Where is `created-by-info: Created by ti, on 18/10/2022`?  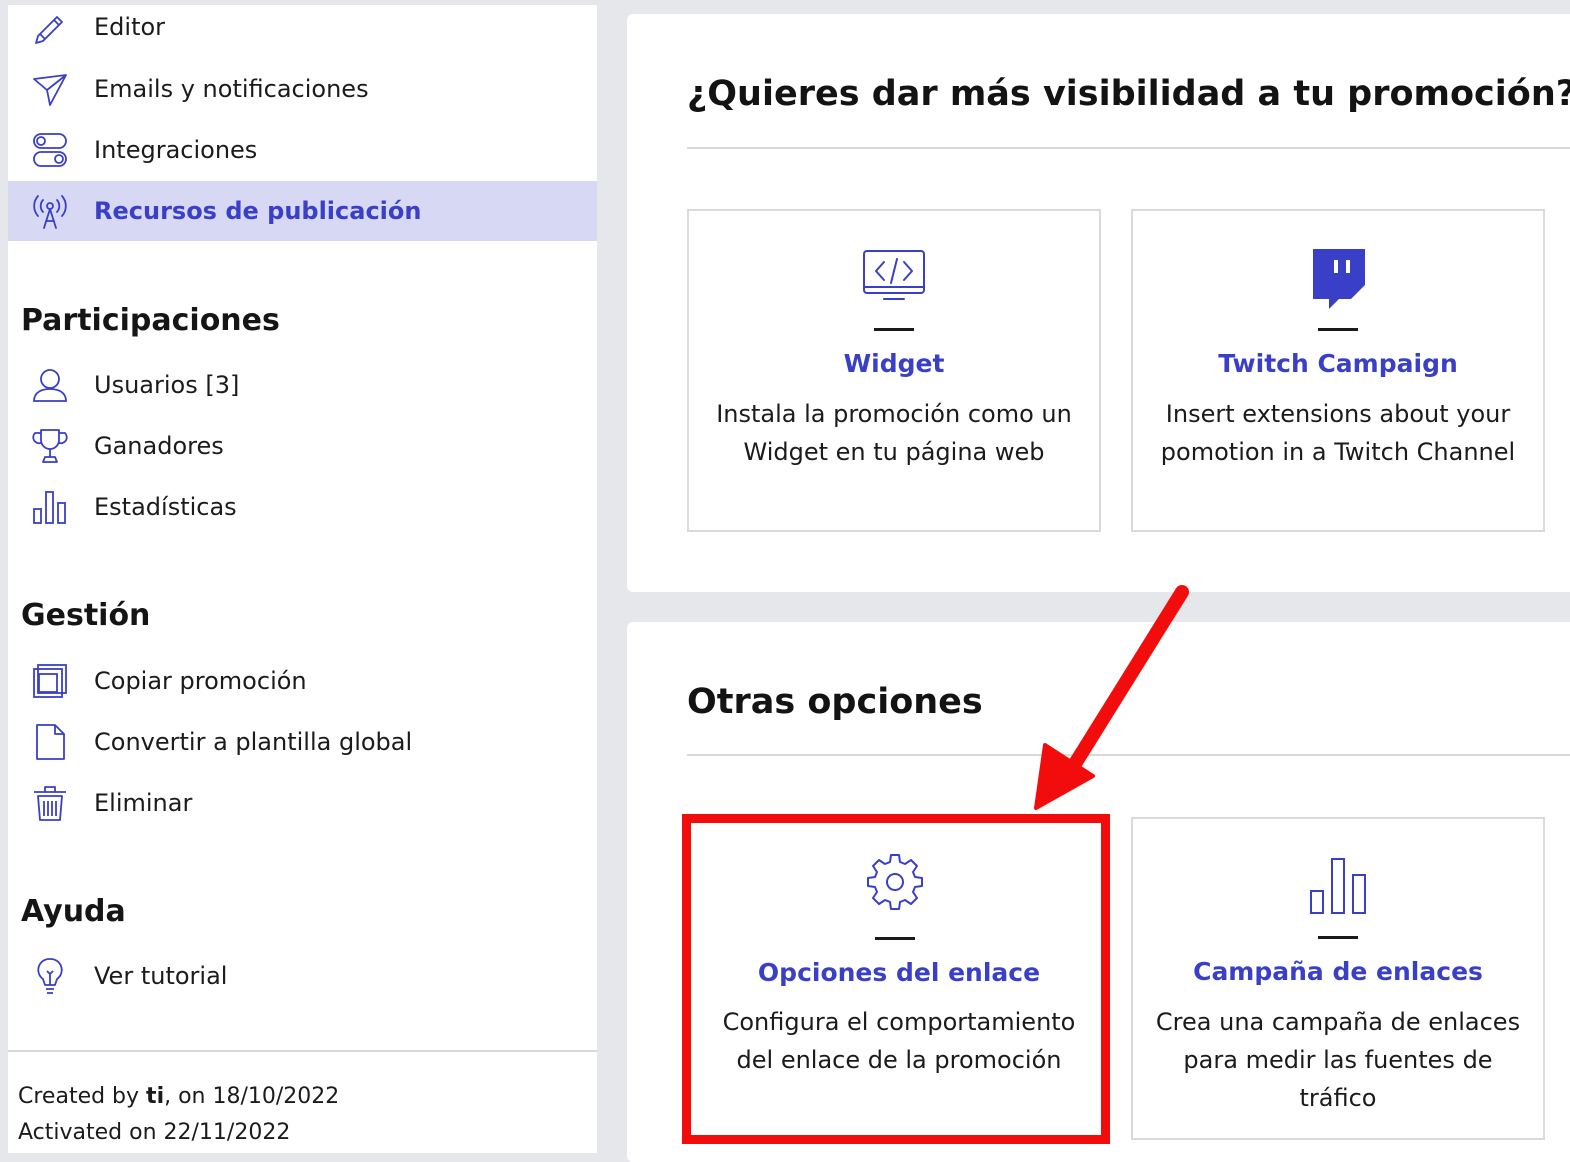 created-by-info: Created by ti, on 18/10/2022 is located at coordinates (179, 1096).